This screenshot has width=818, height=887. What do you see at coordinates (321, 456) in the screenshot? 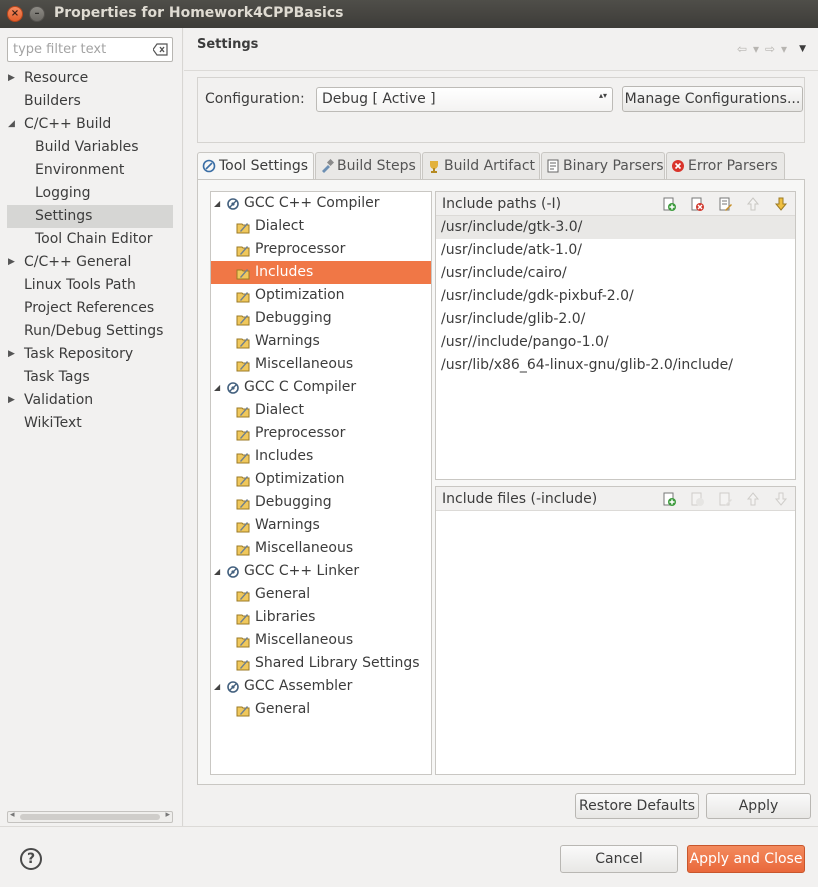
I see `tree-option-includes: Includes` at bounding box center [321, 456].